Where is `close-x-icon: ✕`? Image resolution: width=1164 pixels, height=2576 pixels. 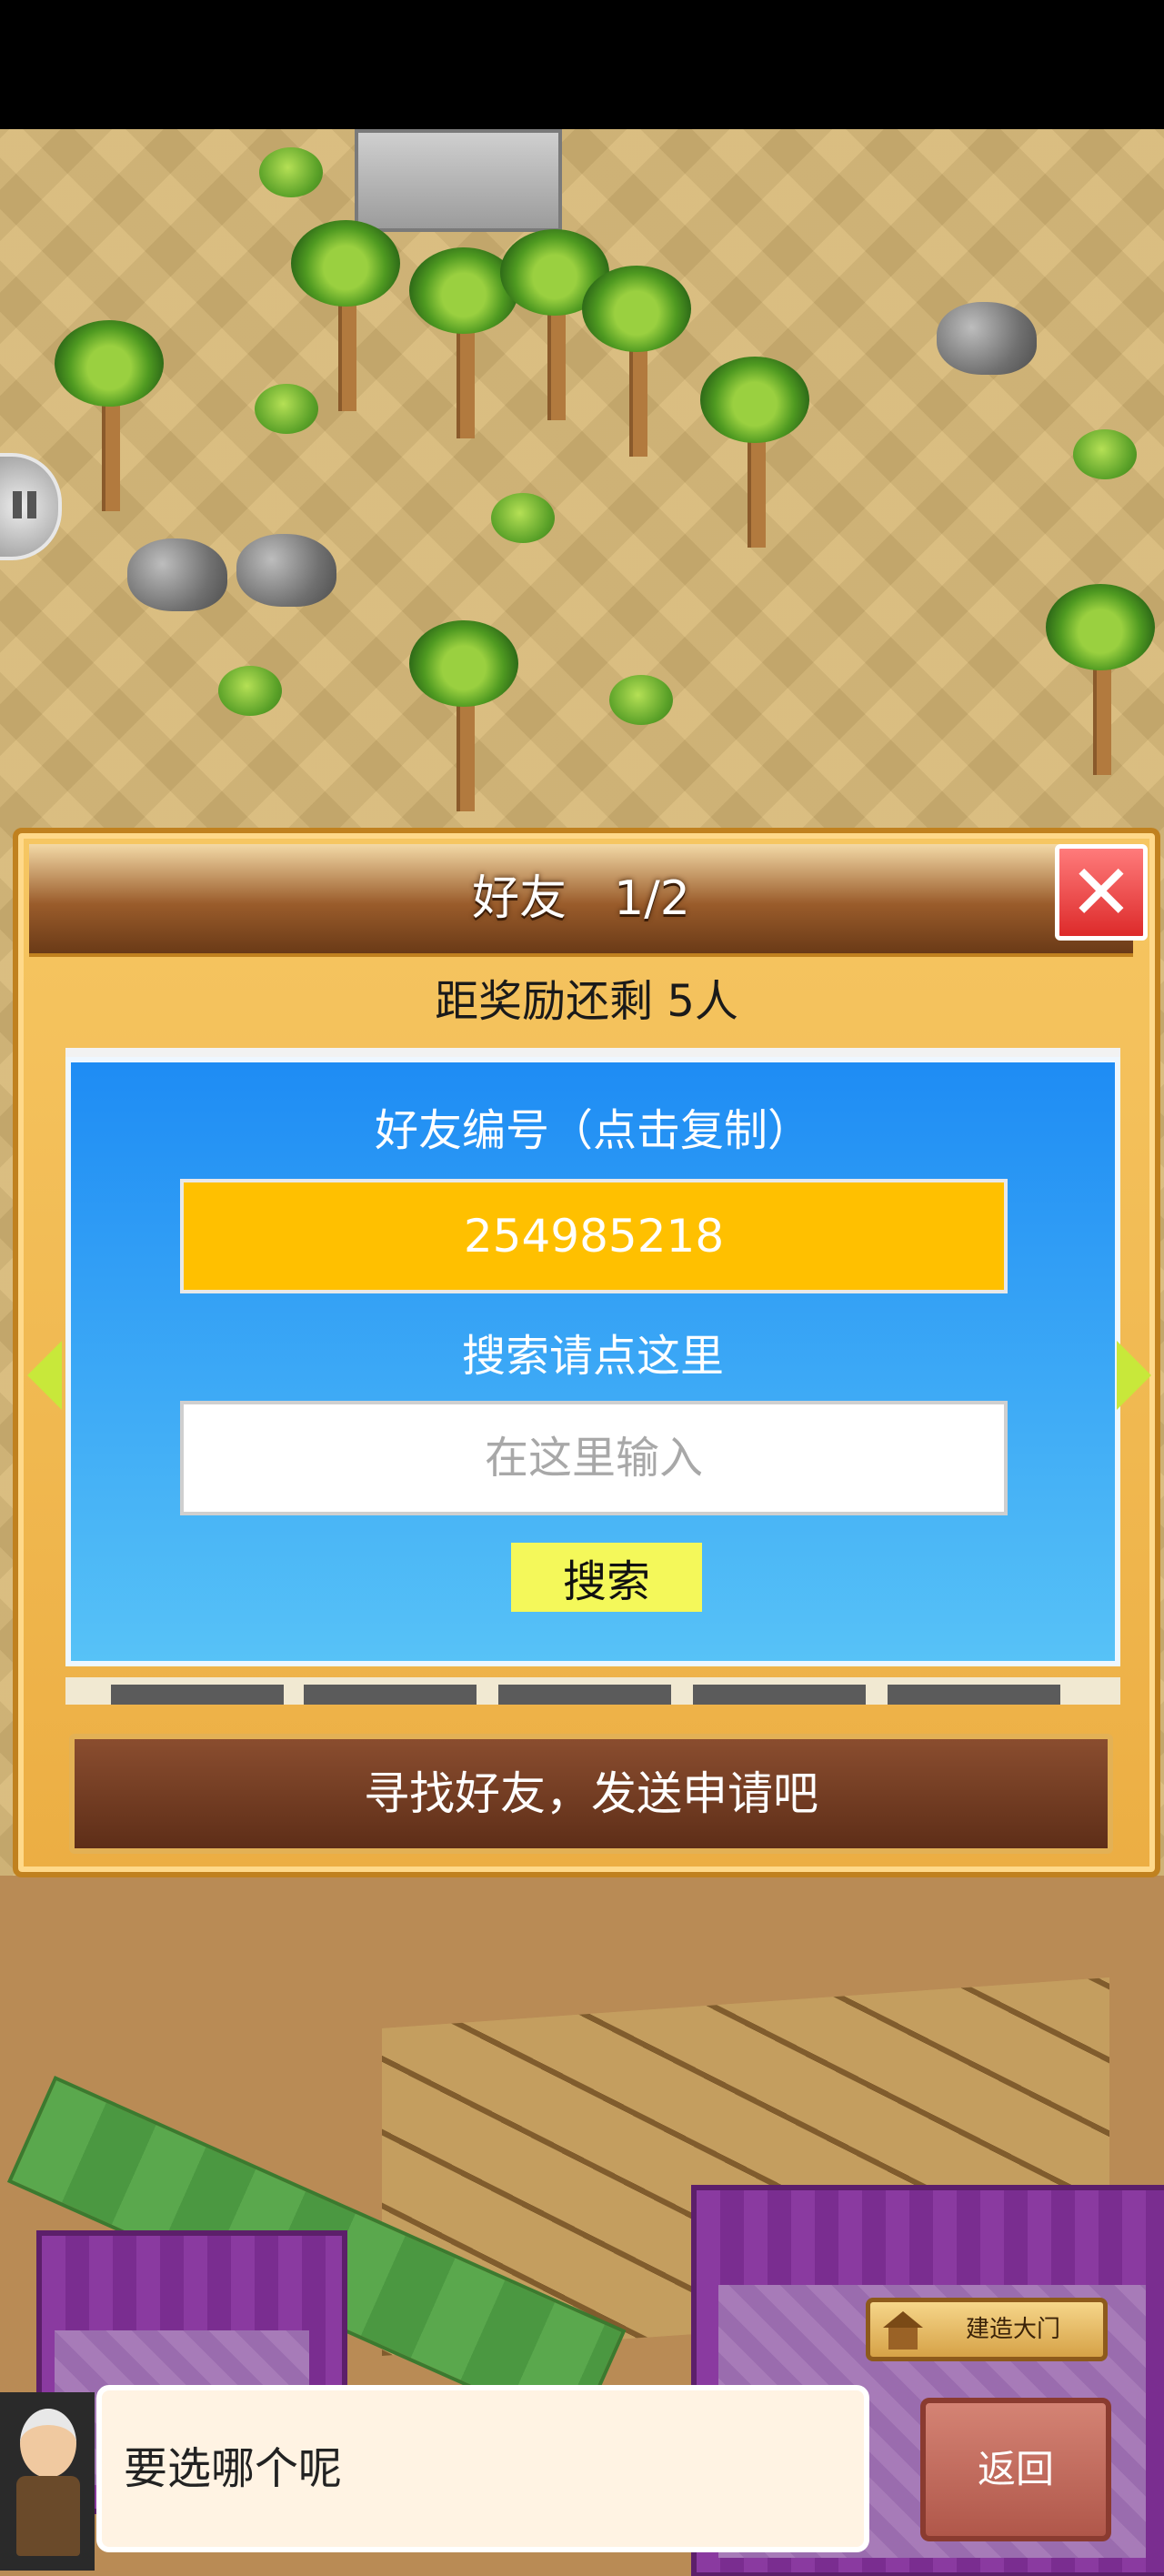
close-x-icon: ✕ is located at coordinates (1102, 892).